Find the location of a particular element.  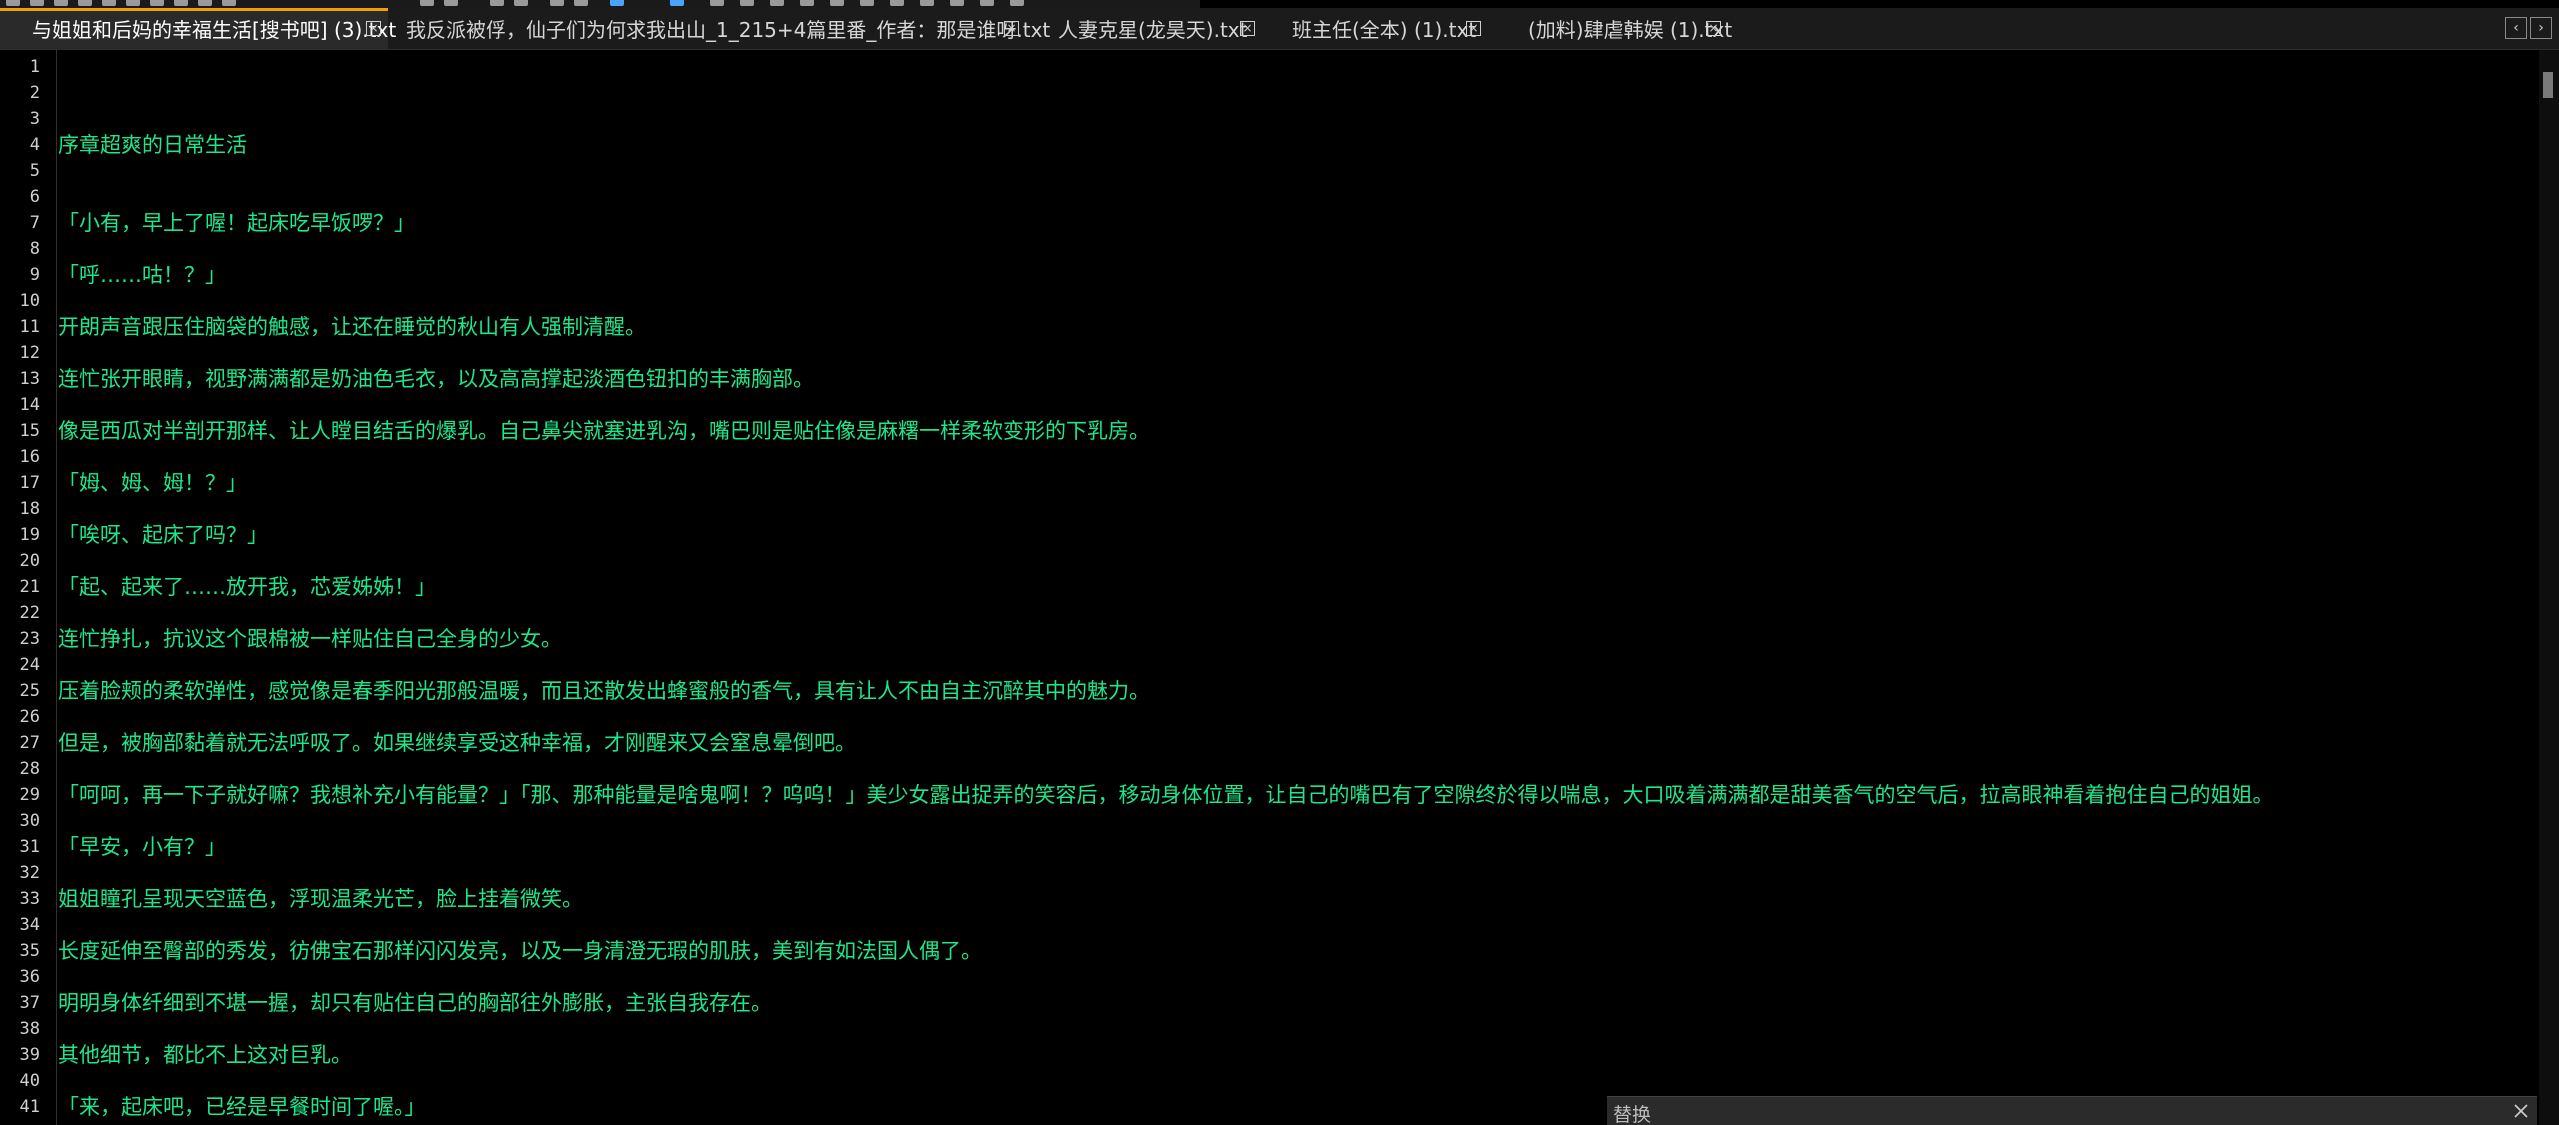

text-line: 「唉呀、起床了吗？」 is located at coordinates (163, 535).